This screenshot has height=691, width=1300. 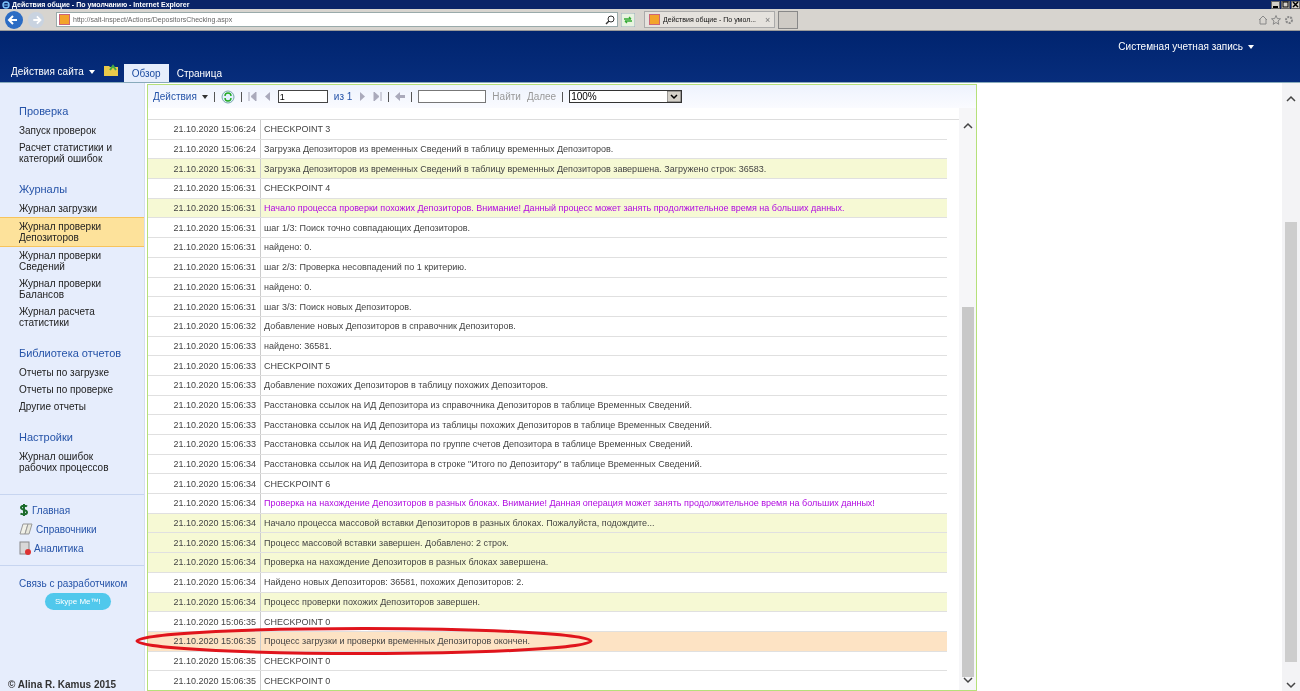 What do you see at coordinates (146, 73) in the screenshot?
I see `ribbon-tab: Обзор` at bounding box center [146, 73].